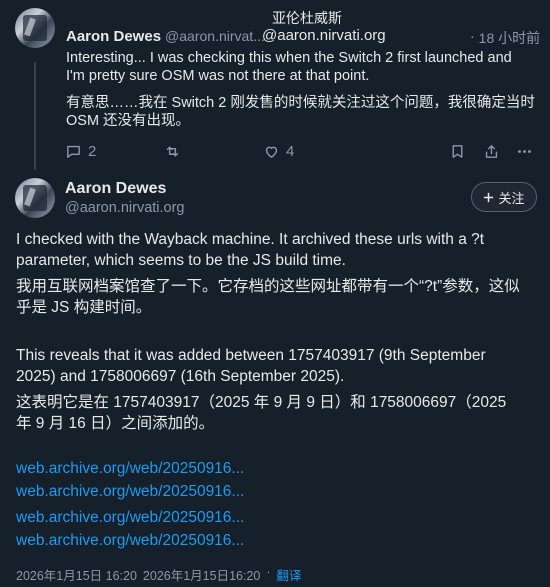 This screenshot has height=587, width=550. What do you see at coordinates (35, 116) in the screenshot?
I see `thread-line` at bounding box center [35, 116].